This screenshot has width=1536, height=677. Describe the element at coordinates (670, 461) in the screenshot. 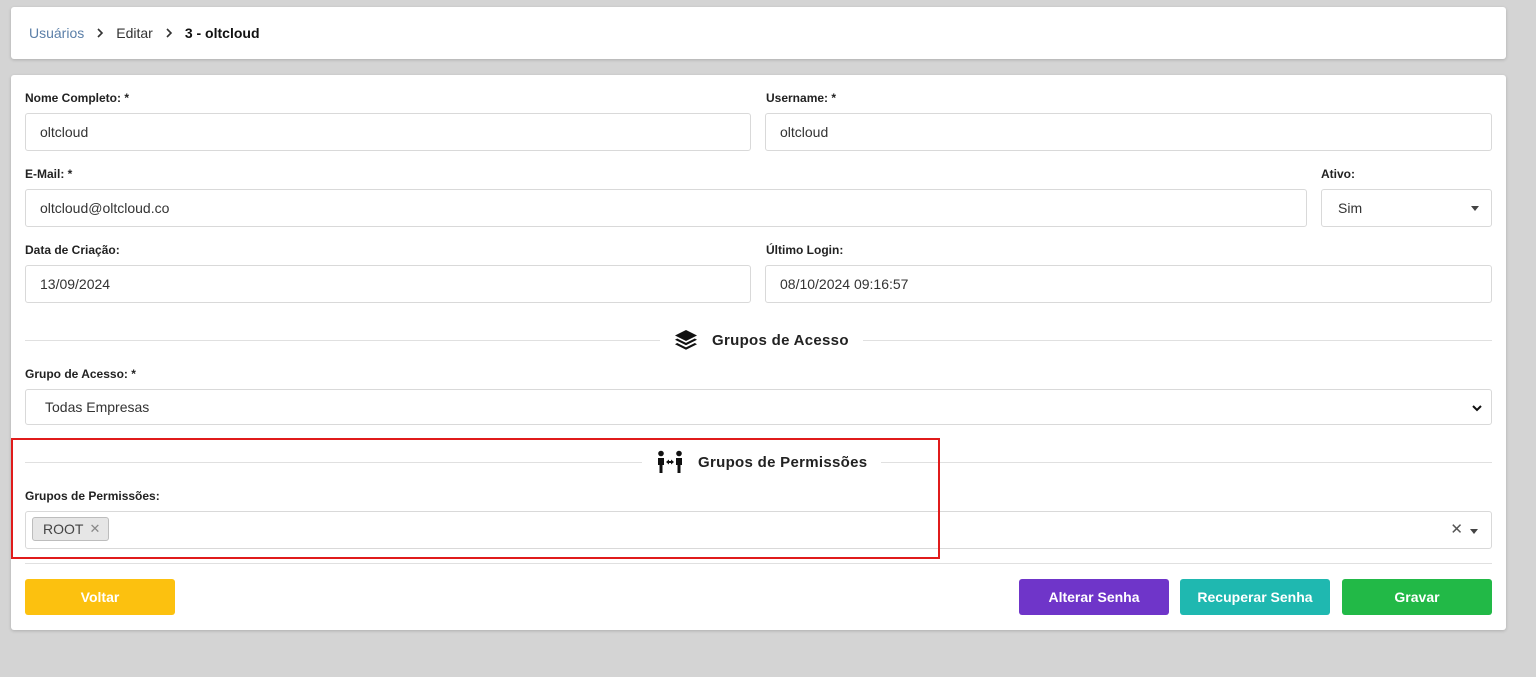

I see `people-arrows-icon` at that location.